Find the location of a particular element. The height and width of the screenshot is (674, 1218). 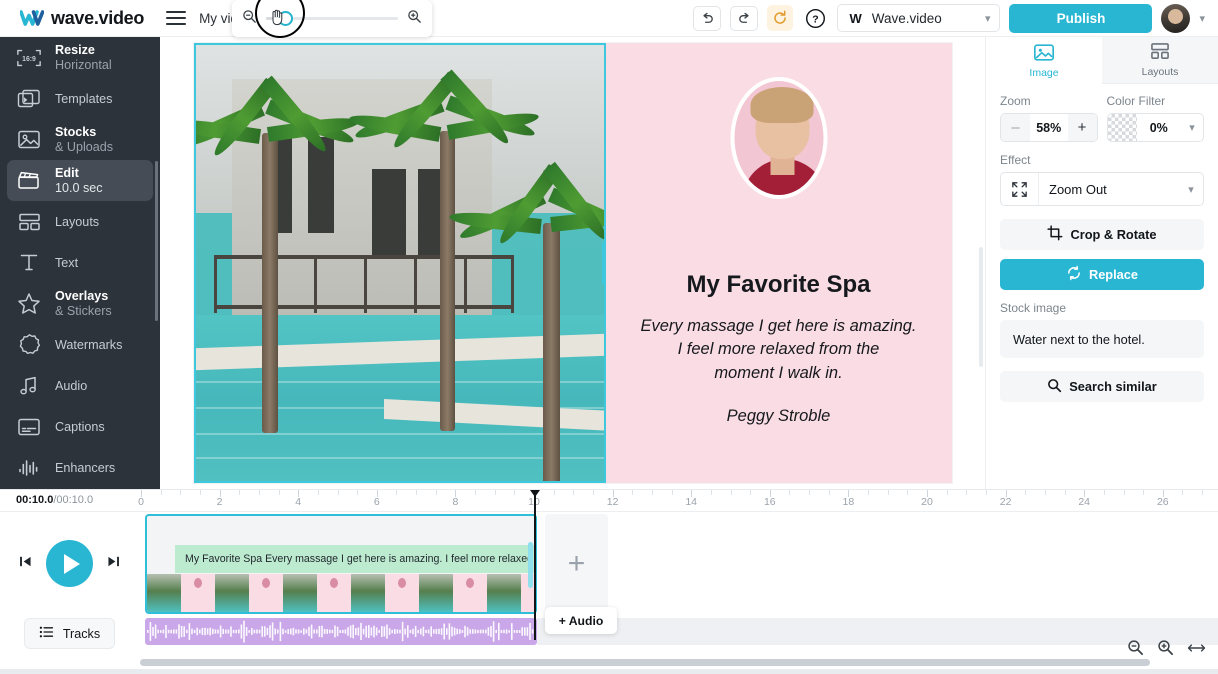

transport-controls is located at coordinates (69, 563).